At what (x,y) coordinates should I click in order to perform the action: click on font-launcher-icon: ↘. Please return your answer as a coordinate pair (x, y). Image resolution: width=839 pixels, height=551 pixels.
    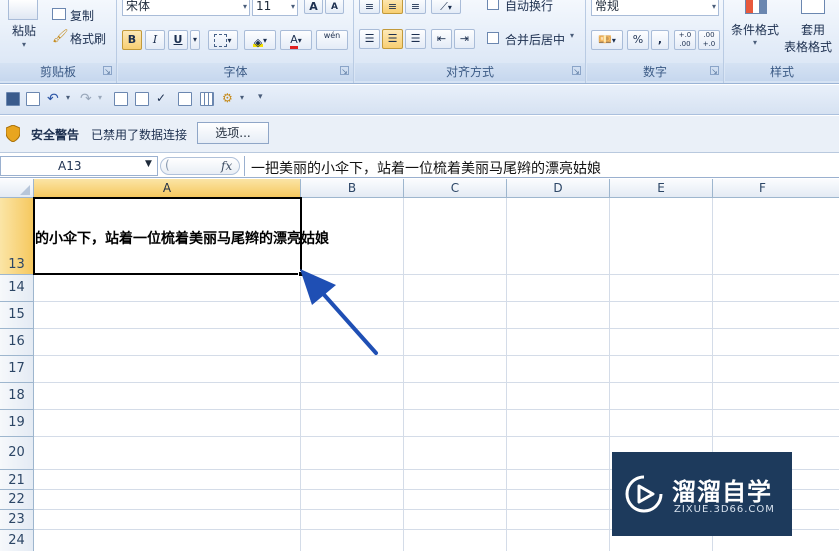
    Looking at the image, I should click on (344, 71).